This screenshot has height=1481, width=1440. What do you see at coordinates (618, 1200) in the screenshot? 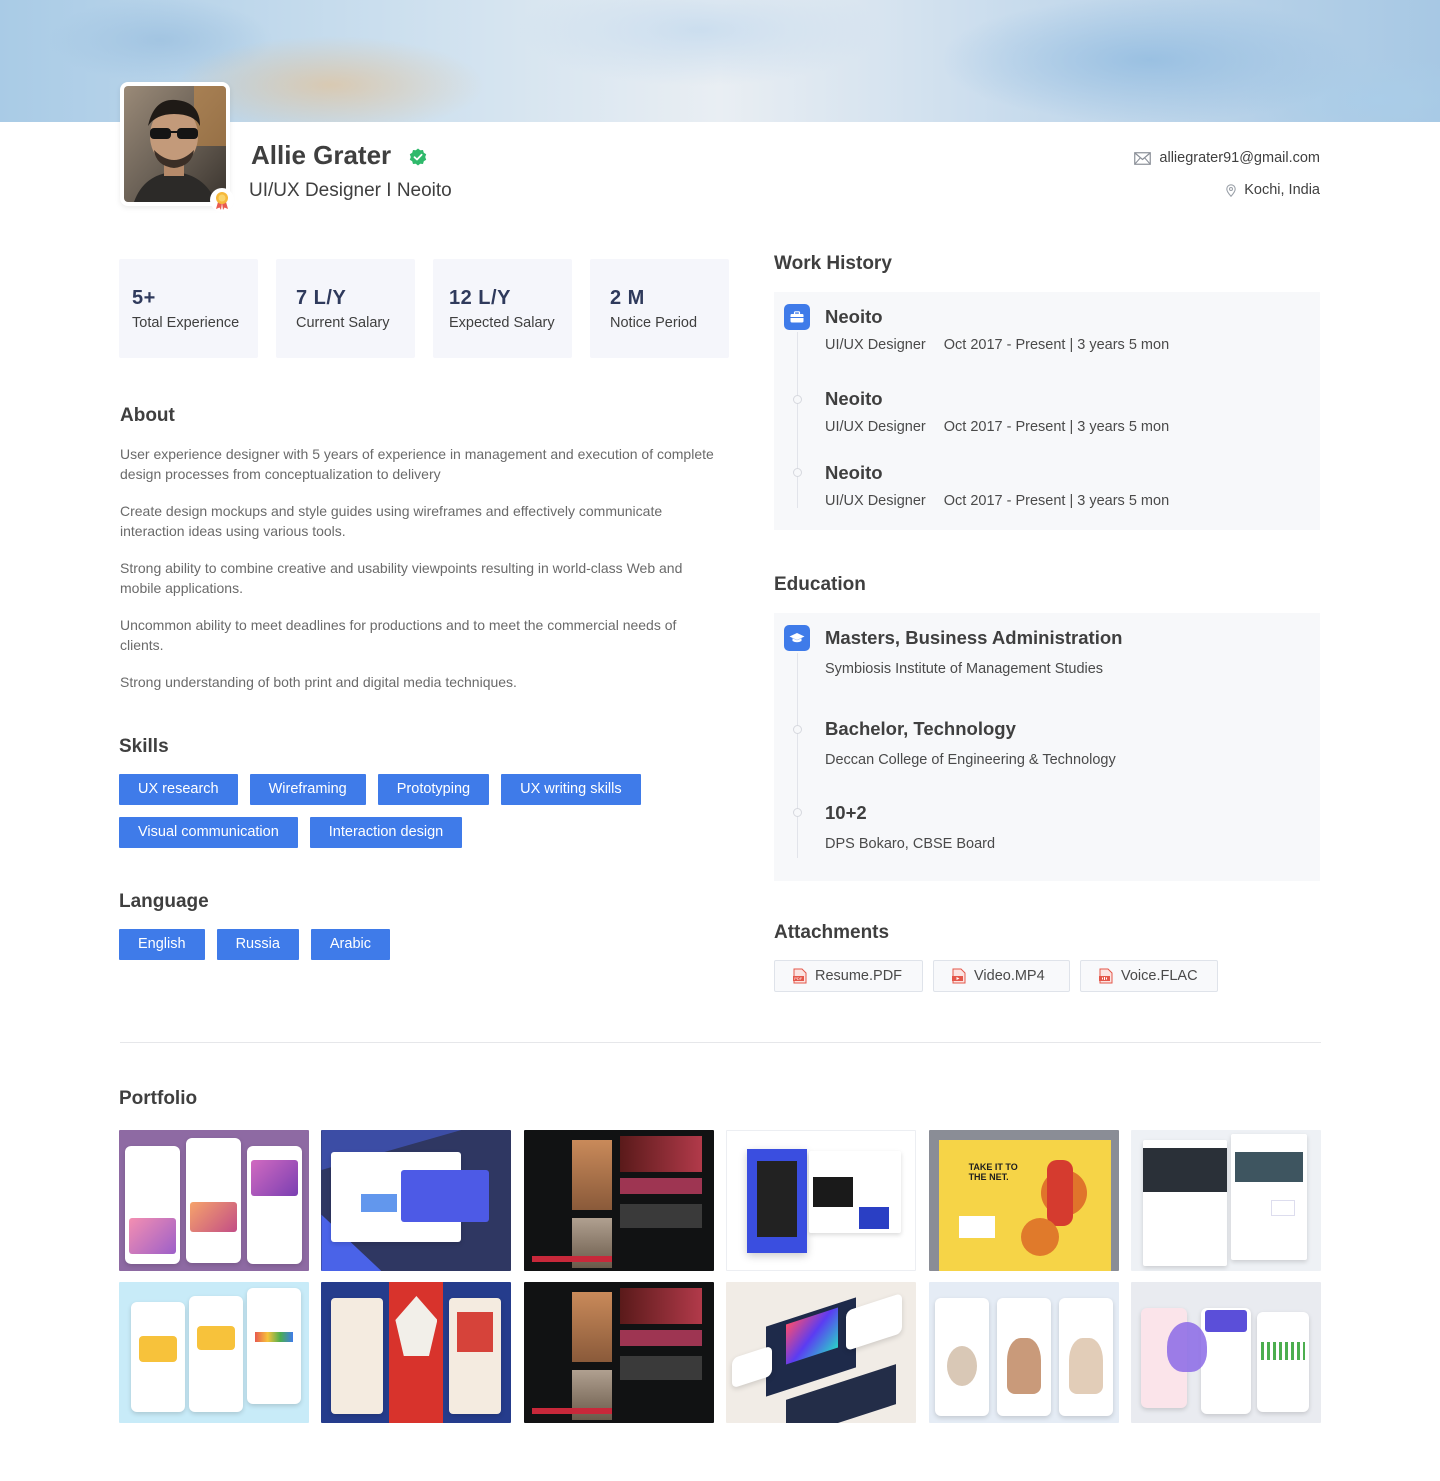
I see `portfolio-thumbnail-architecture` at bounding box center [618, 1200].